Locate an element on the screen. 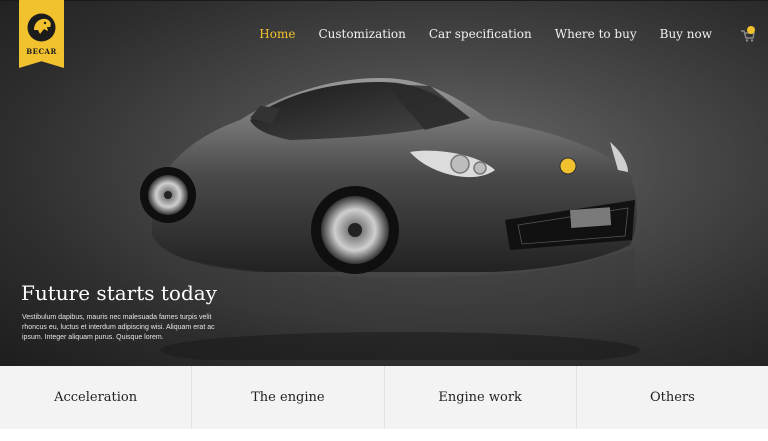  nav-item-buy-now: Buy now is located at coordinates (686, 34).